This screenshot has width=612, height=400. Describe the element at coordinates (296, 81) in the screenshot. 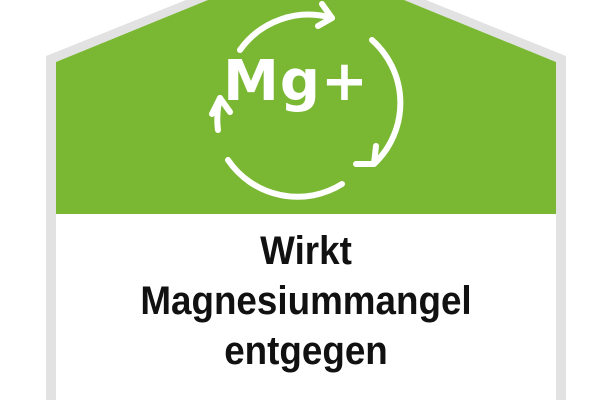

I see `magnesium-symbol: Mg+` at that location.